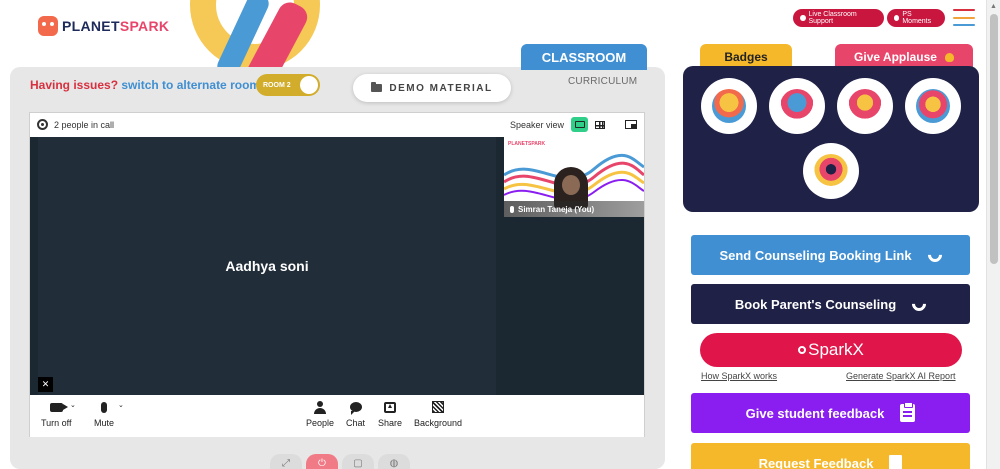  What do you see at coordinates (320, 423) in the screenshot?
I see `people-label: People` at bounding box center [320, 423].